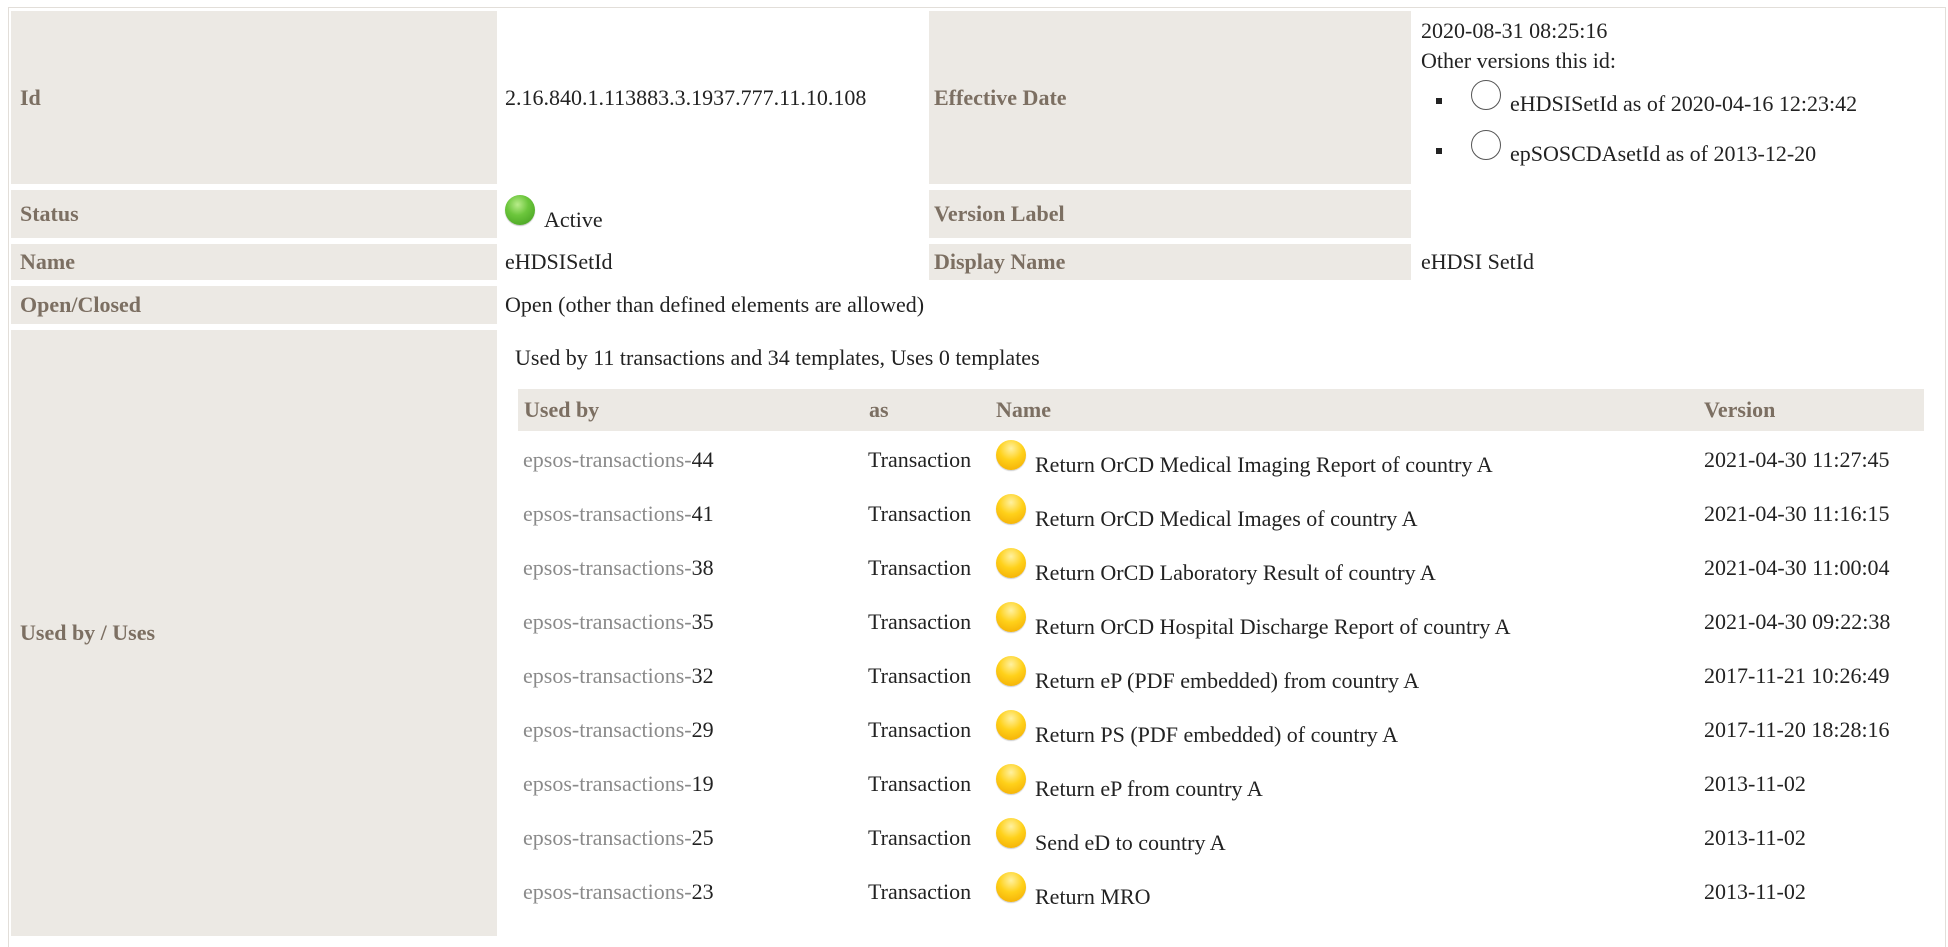  I want to click on effective-date-value: 2020-08-31 08:25:16, so click(1514, 30).